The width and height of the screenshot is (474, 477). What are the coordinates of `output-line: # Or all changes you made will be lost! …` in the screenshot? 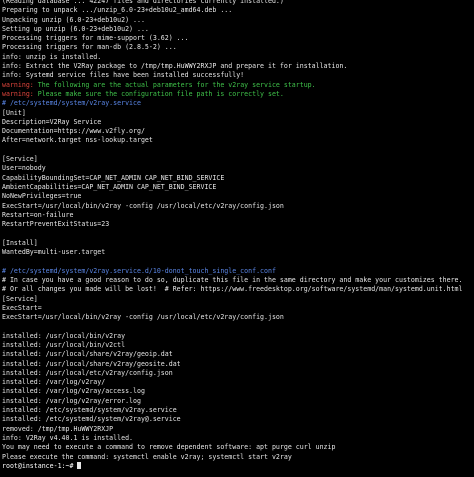 It's located at (232, 289).